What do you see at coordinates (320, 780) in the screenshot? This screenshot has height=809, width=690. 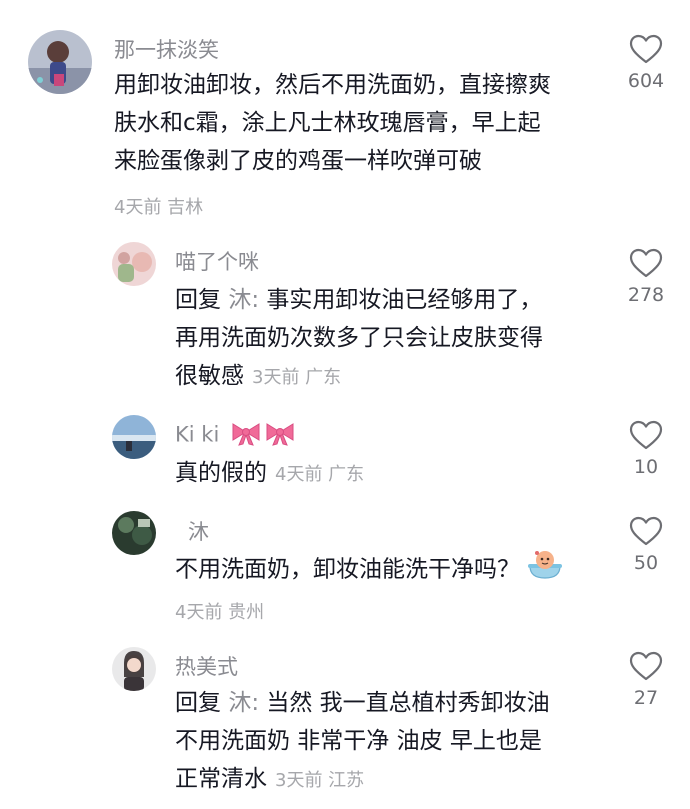 I see `comment-meta: 3天前 江苏` at bounding box center [320, 780].